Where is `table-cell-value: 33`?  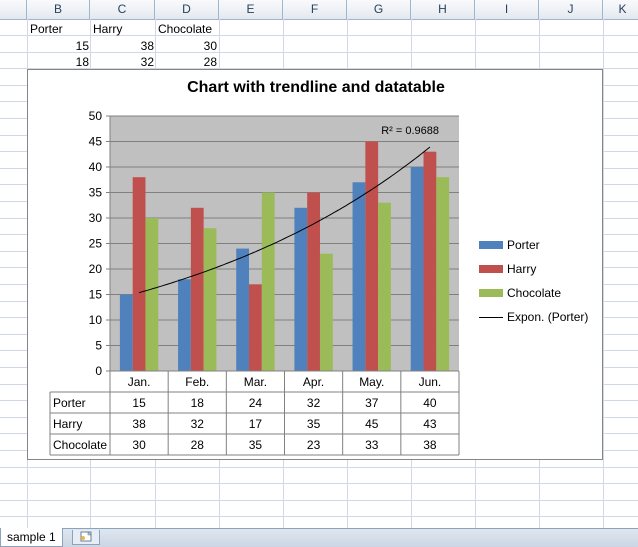 table-cell-value: 33 is located at coordinates (372, 445).